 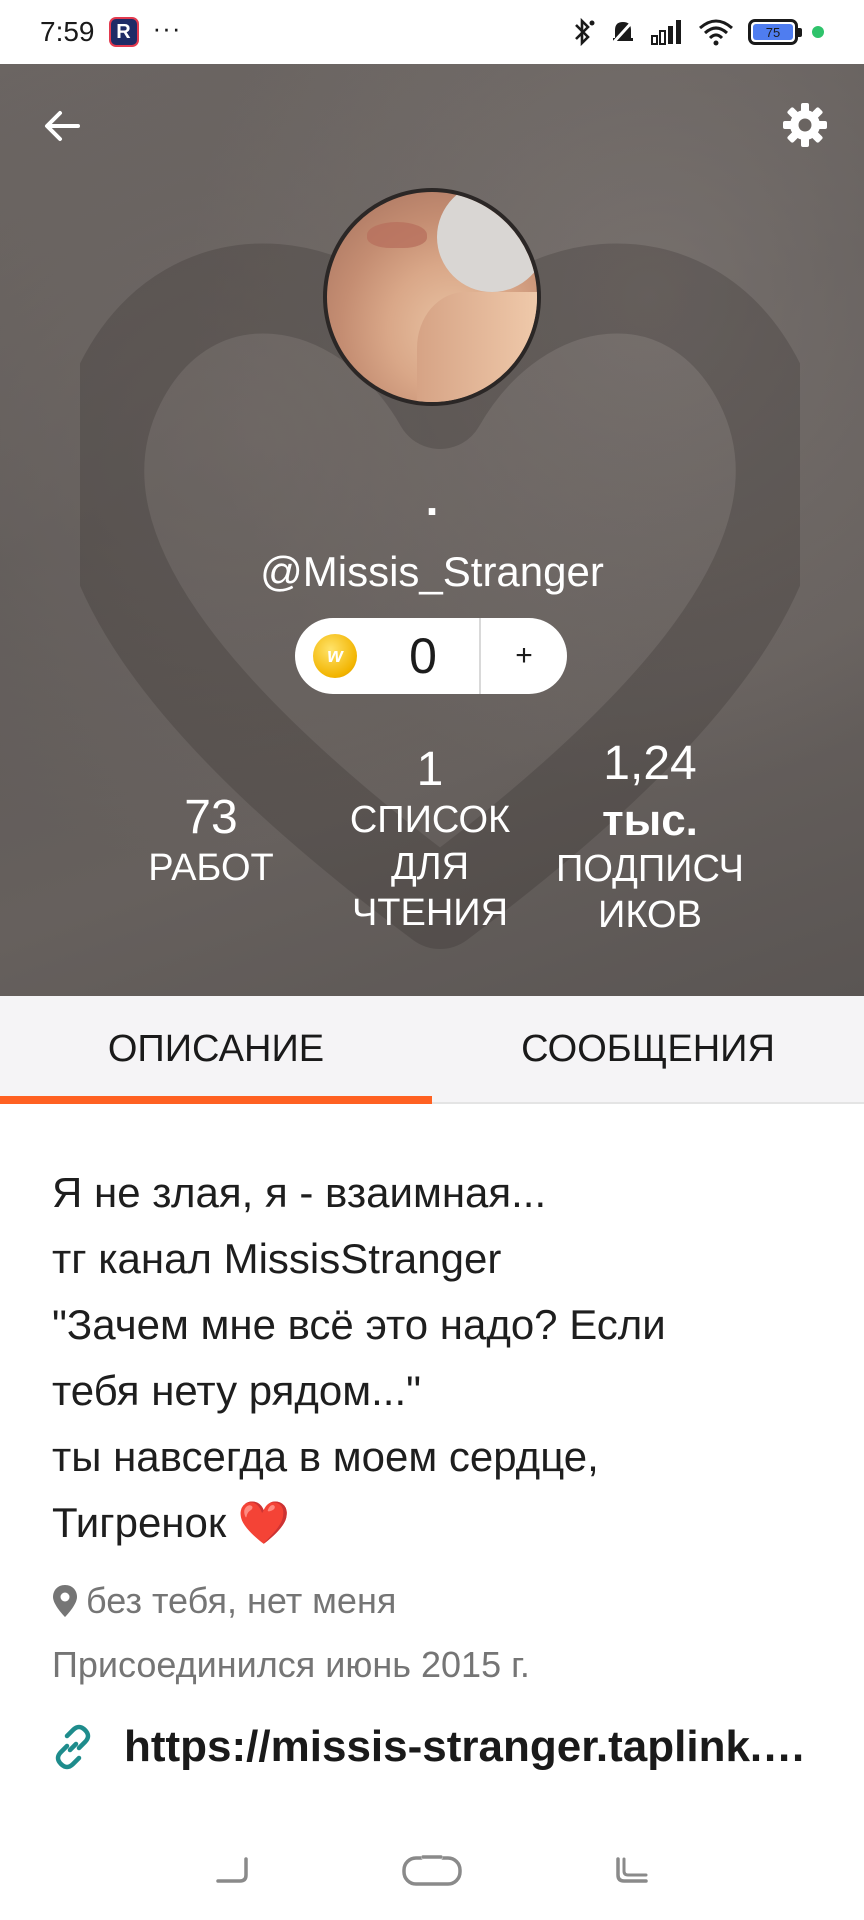 I want to click on app-notification-icon: R, so click(x=123, y=32).